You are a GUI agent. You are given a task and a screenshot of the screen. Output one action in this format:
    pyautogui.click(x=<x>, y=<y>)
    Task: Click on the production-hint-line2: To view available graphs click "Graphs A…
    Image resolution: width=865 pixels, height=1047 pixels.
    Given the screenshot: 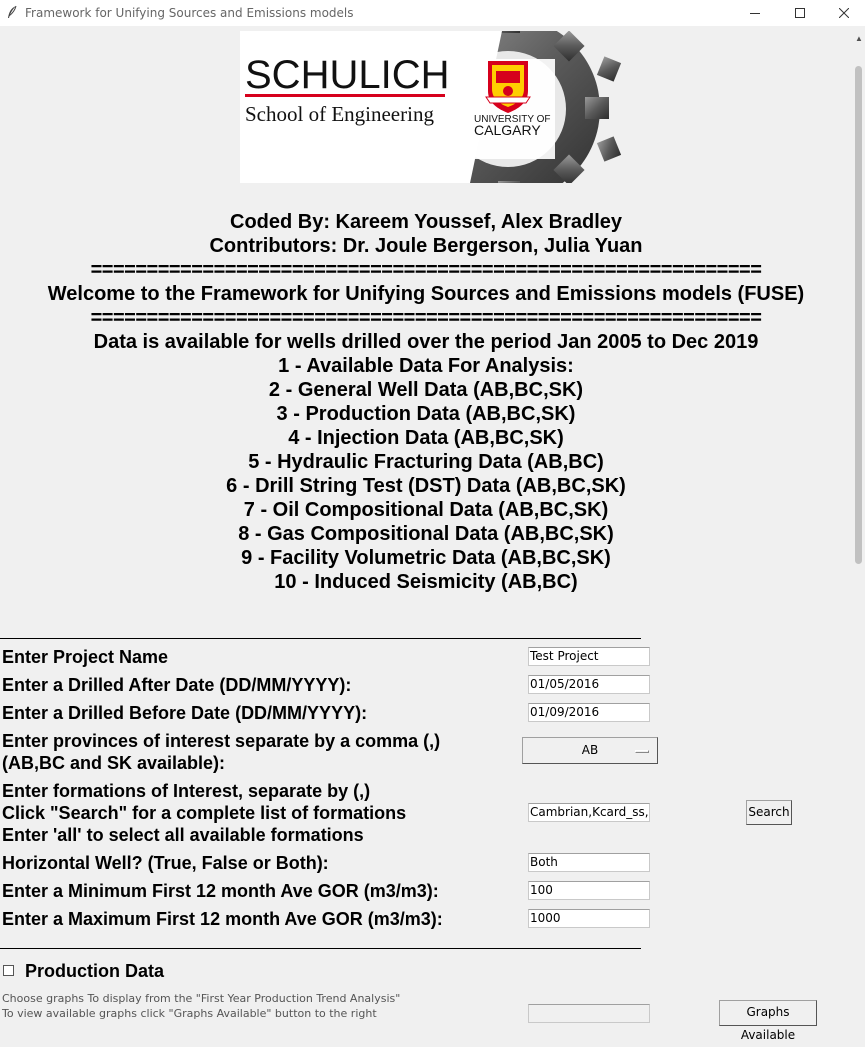 What is the action you would take?
    pyautogui.click(x=189, y=1013)
    